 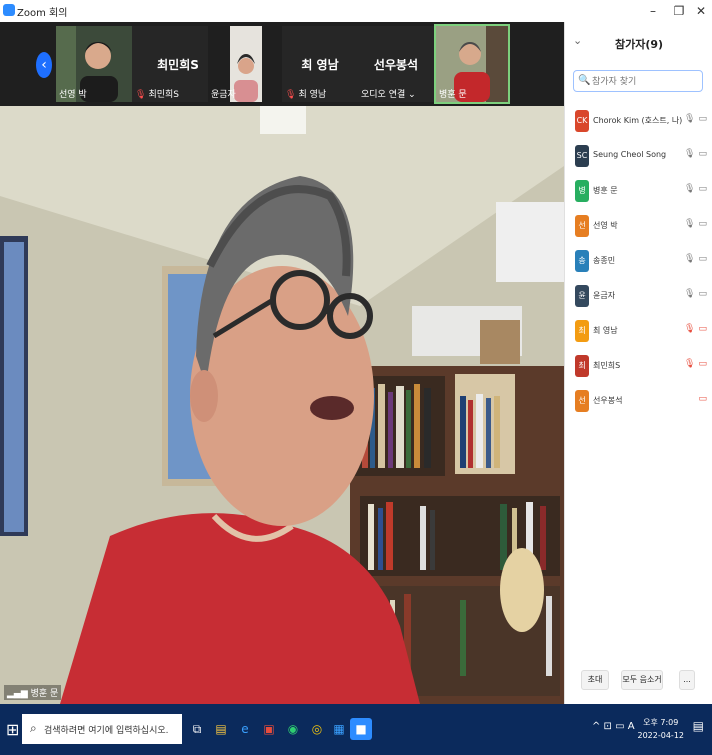 What do you see at coordinates (361, 729) in the screenshot?
I see `zoom-taskbar-icon: ■` at bounding box center [361, 729].